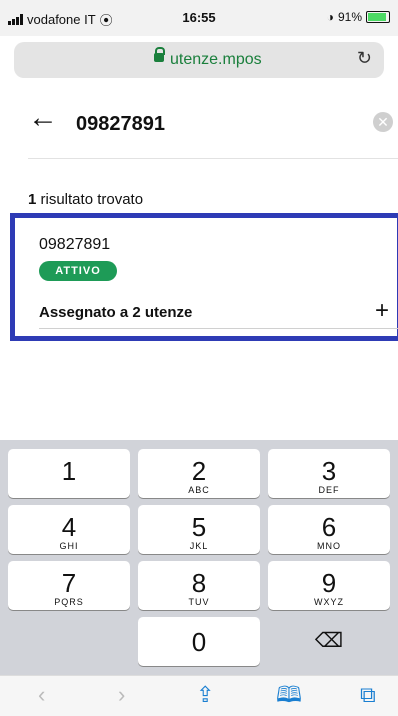 The width and height of the screenshot is (398, 716). I want to click on key-5: 5 JKL, so click(199, 529).